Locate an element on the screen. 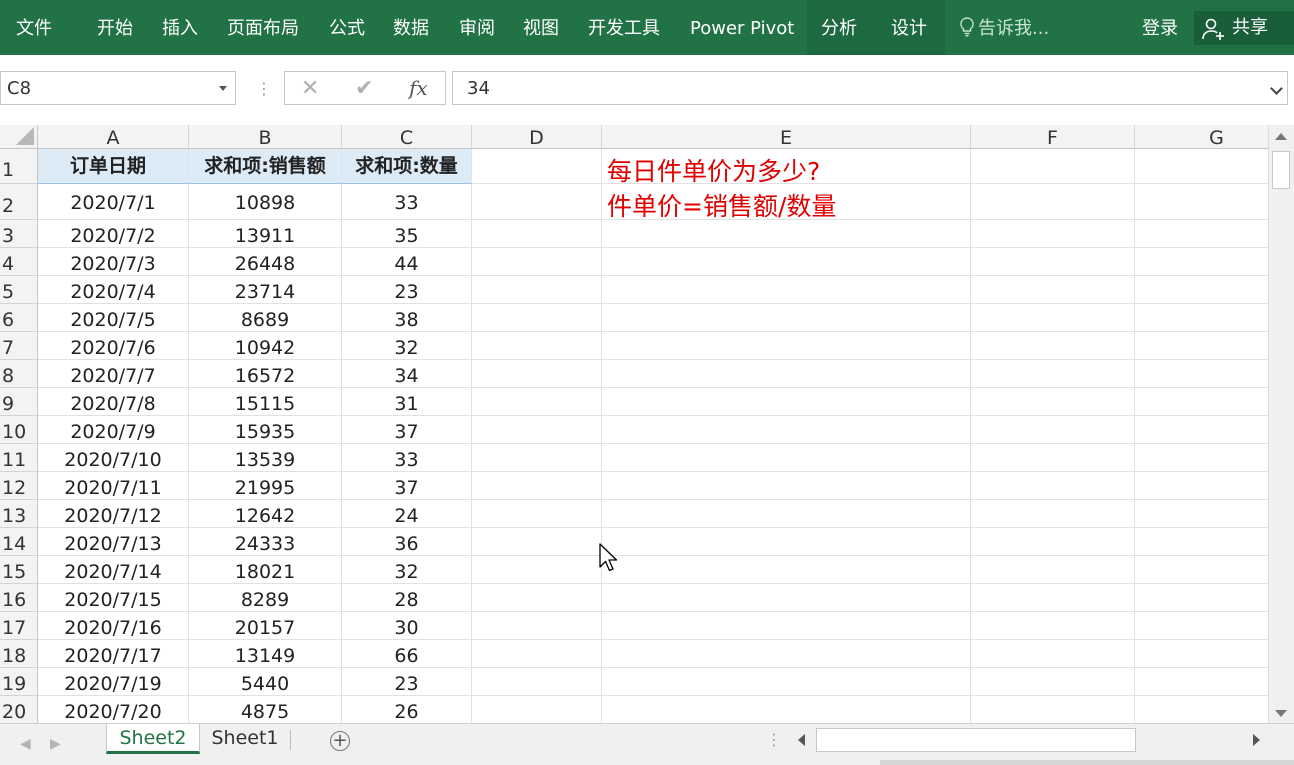  row-header: 11 is located at coordinates (19, 458).